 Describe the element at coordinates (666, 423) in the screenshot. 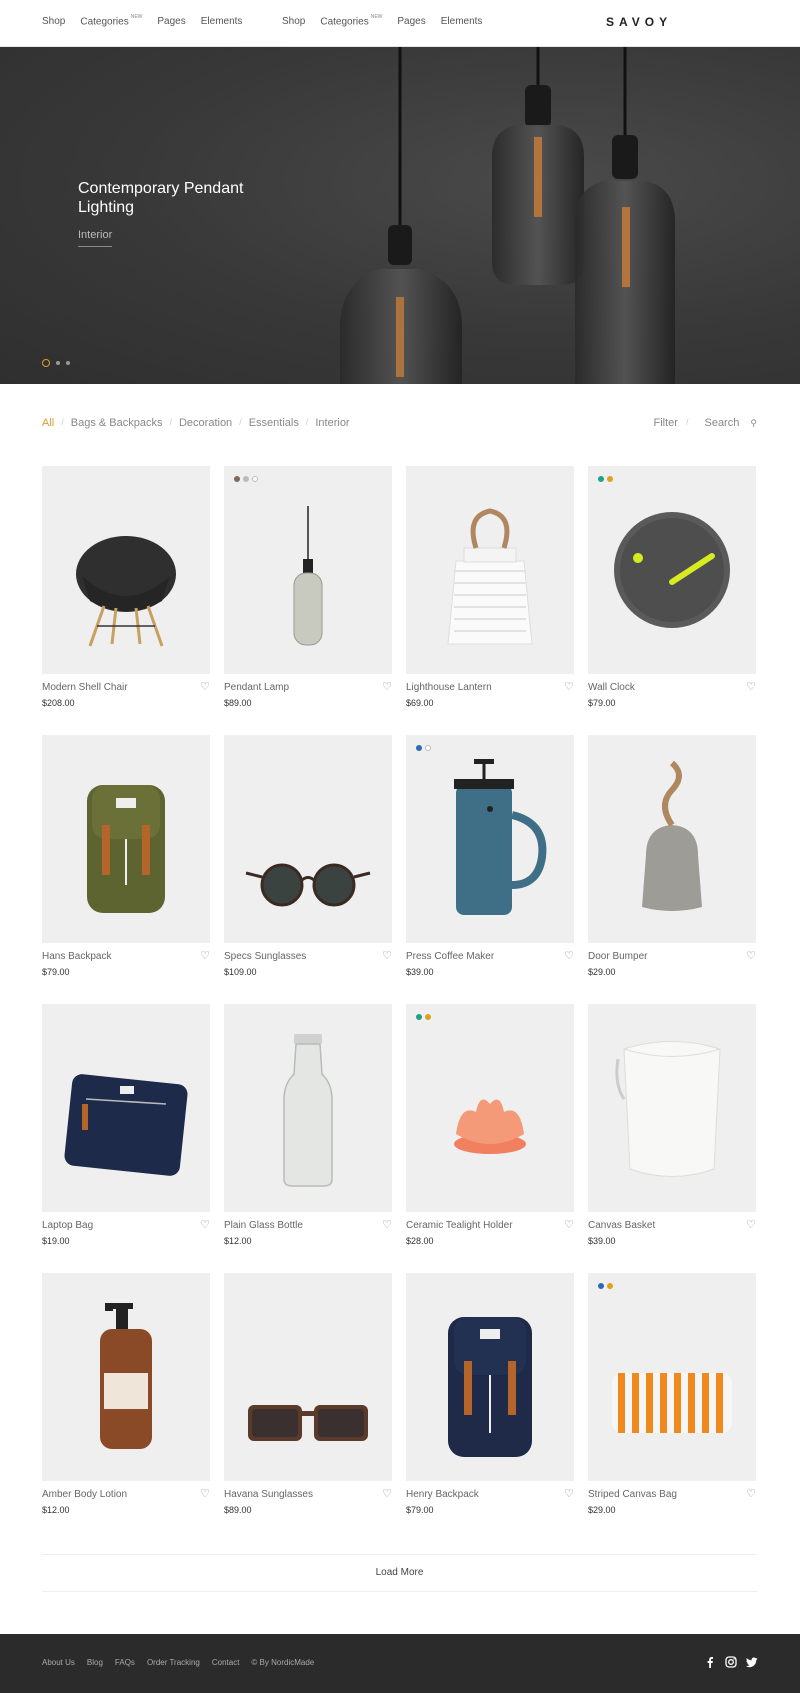

I see `filter-button: Filter` at that location.